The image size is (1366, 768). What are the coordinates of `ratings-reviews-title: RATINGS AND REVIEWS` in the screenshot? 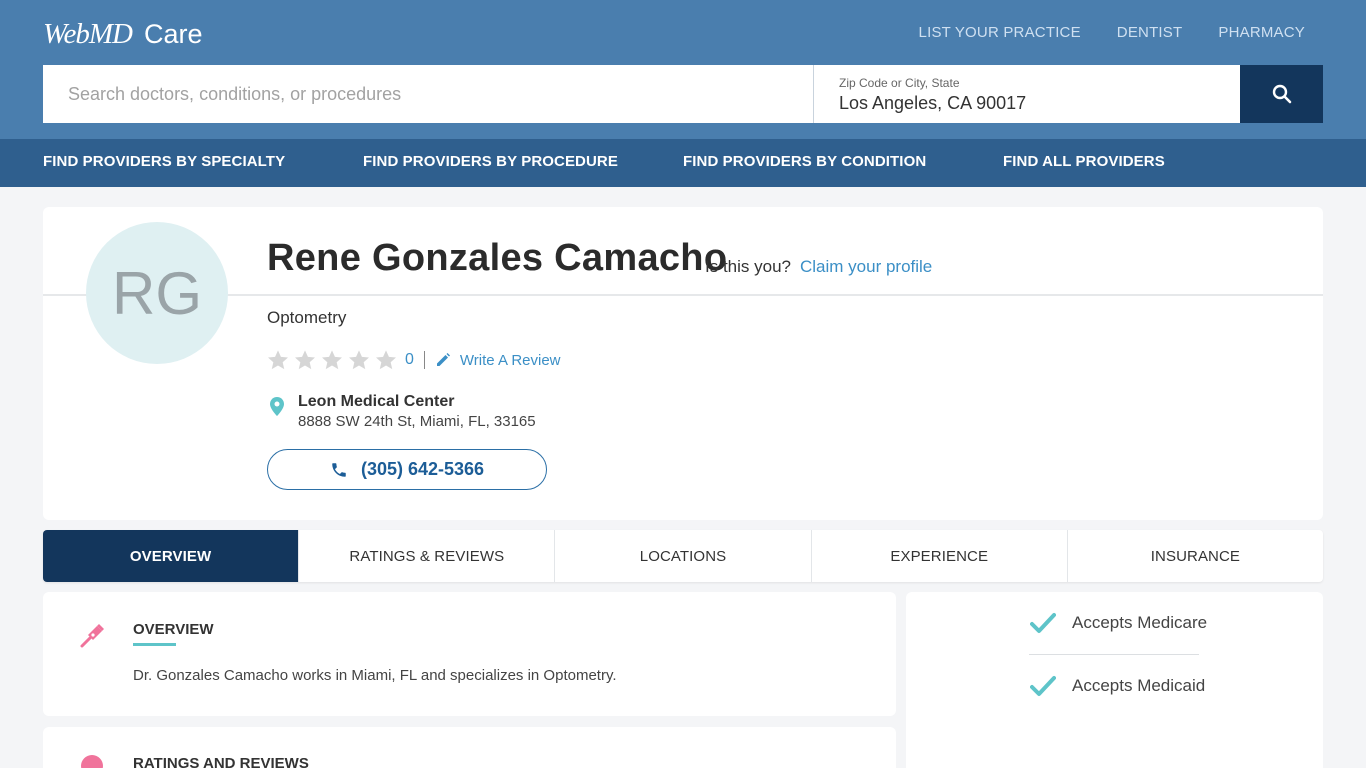 It's located at (221, 761).